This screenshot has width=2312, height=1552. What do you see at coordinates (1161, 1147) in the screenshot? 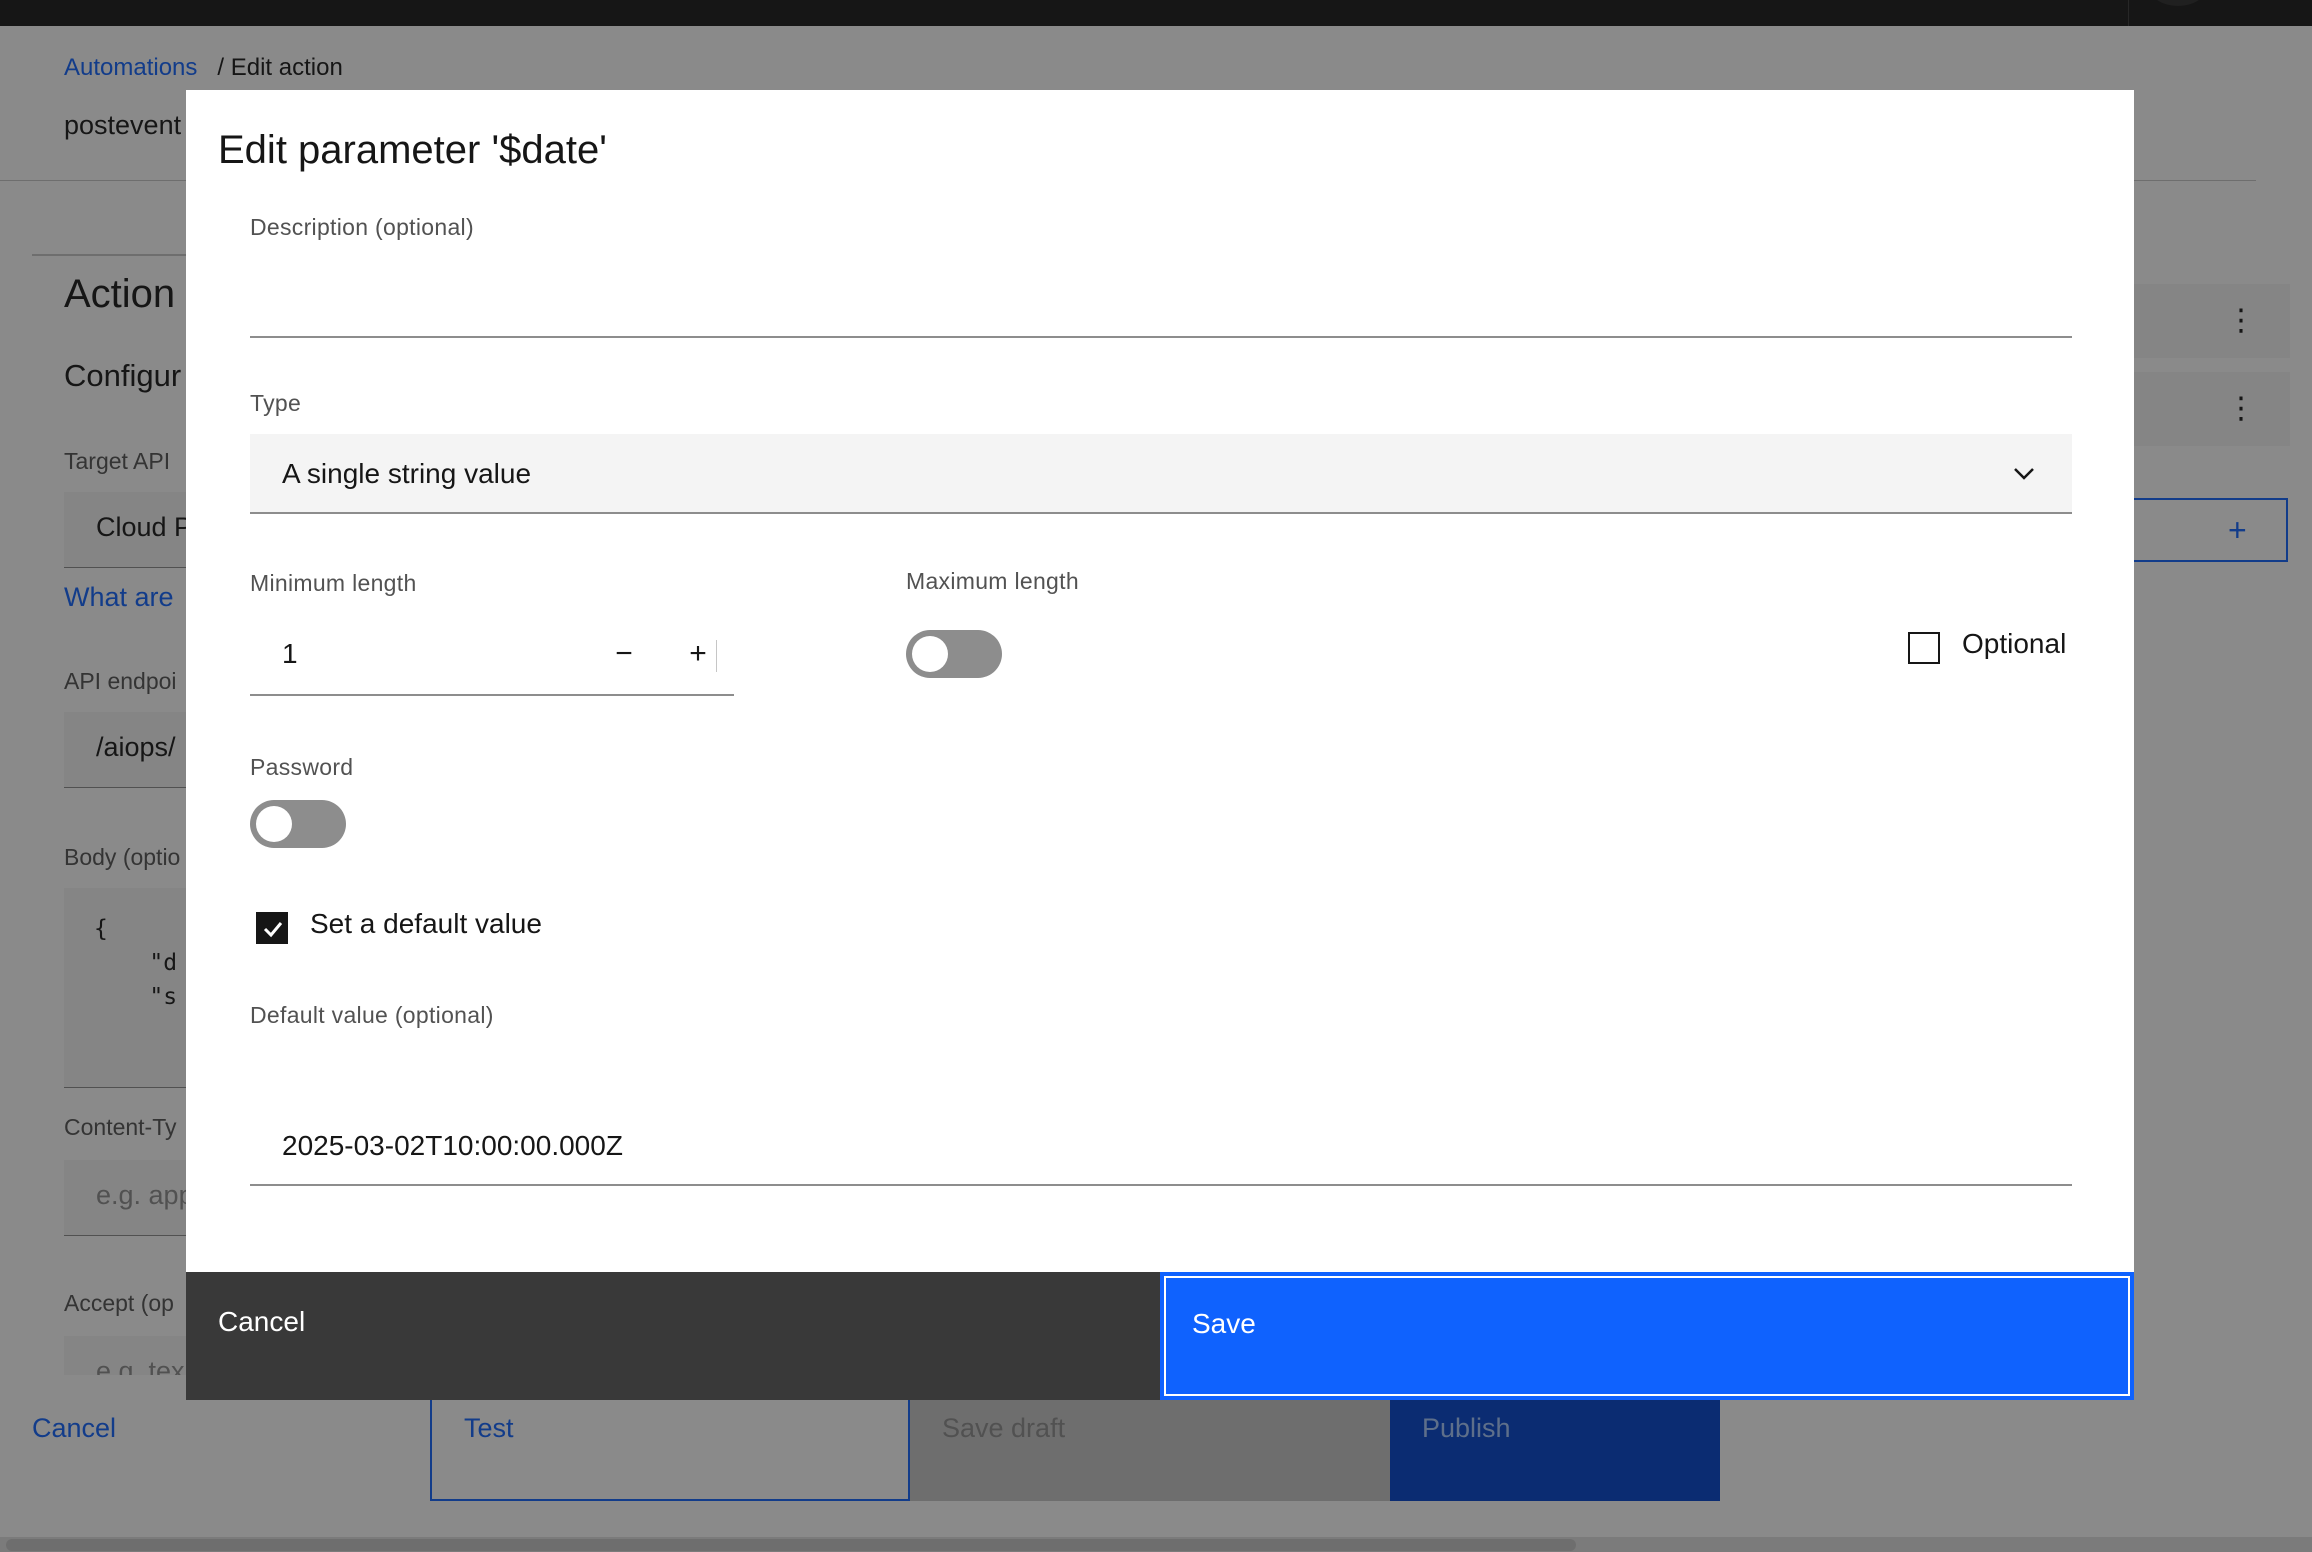
I see `default-value-input: 2025-03-02T10:00:00.000Z` at bounding box center [1161, 1147].